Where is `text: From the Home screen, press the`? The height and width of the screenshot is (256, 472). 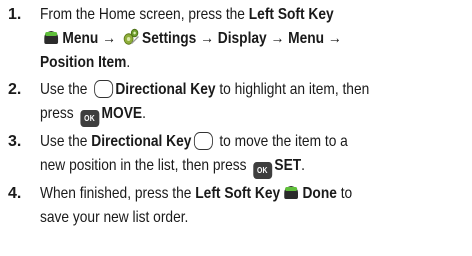
text: From the Home screen, press the is located at coordinates (144, 14).